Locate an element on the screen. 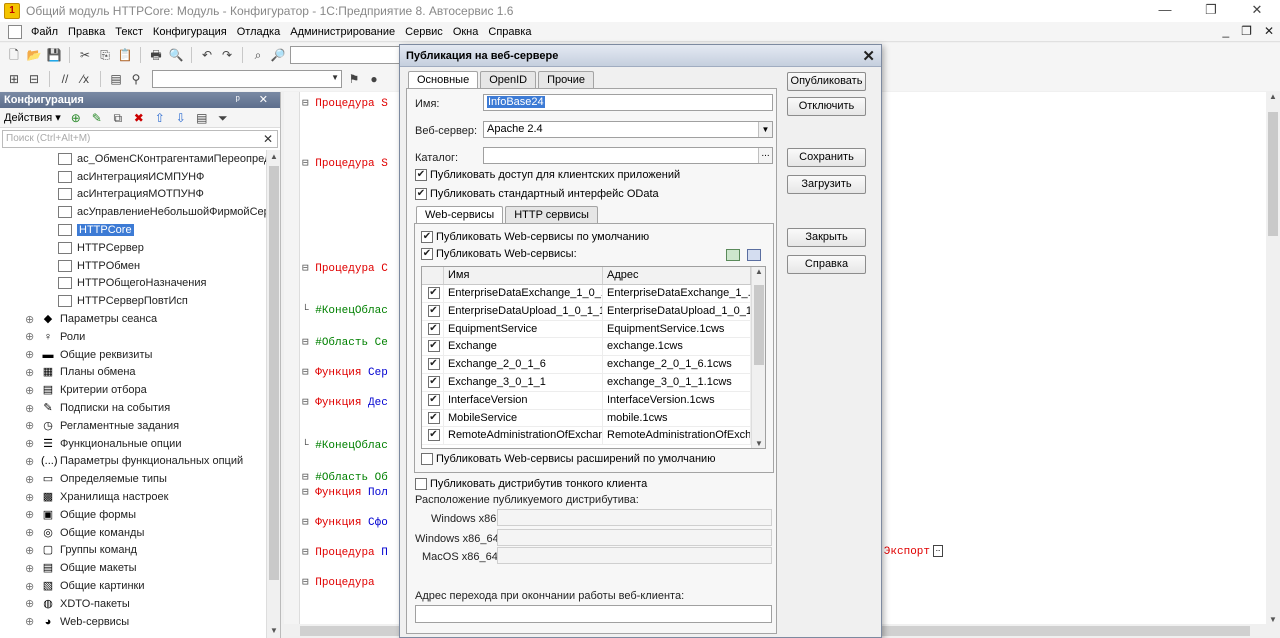 This screenshot has height=638, width=1280. menu-administration: Администрирование is located at coordinates (342, 32).